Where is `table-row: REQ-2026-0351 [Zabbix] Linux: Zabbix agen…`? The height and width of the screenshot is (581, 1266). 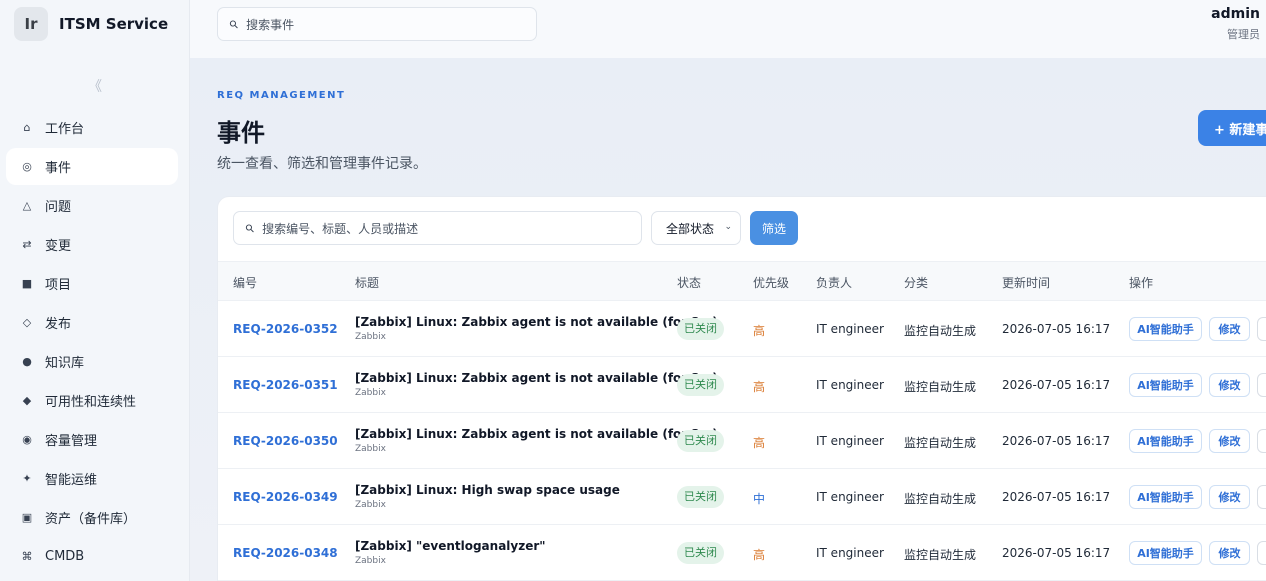
table-row: REQ-2026-0351 [Zabbix] Linux: Zabbix agen… is located at coordinates (742, 385).